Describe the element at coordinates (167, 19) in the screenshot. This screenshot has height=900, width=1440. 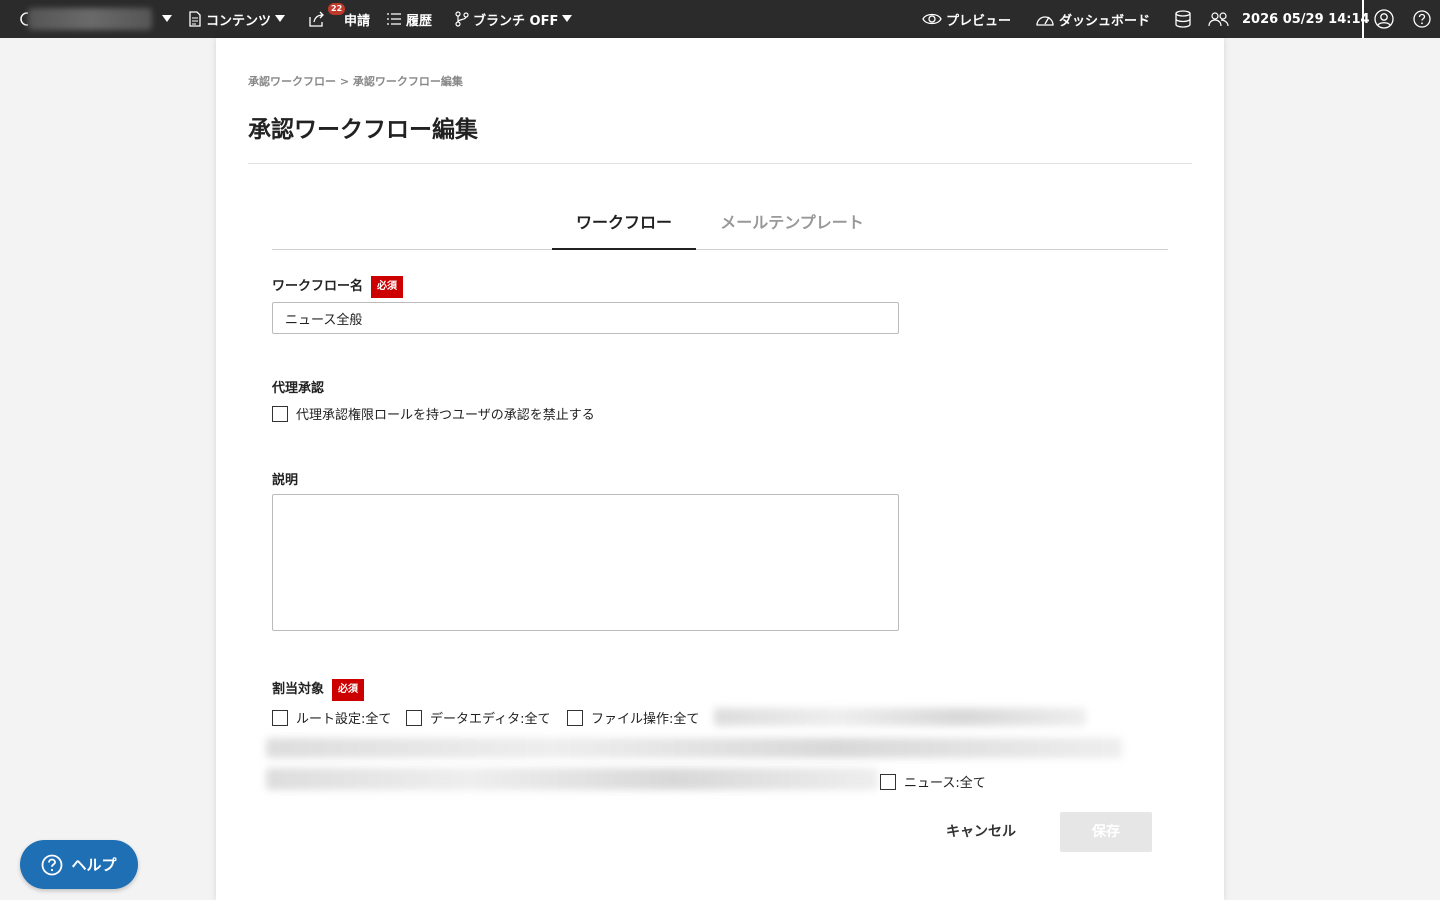
I see `site-dropdown-chevron-icon` at that location.